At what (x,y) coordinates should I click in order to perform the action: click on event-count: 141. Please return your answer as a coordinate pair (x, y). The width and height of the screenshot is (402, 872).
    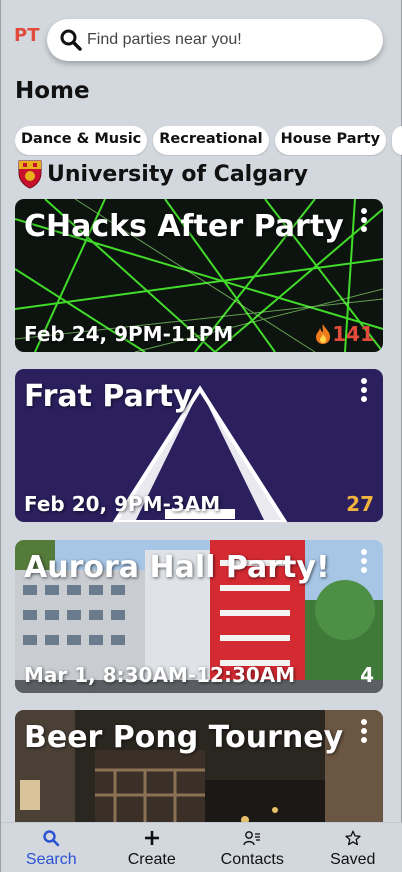
    Looking at the image, I should click on (344, 334).